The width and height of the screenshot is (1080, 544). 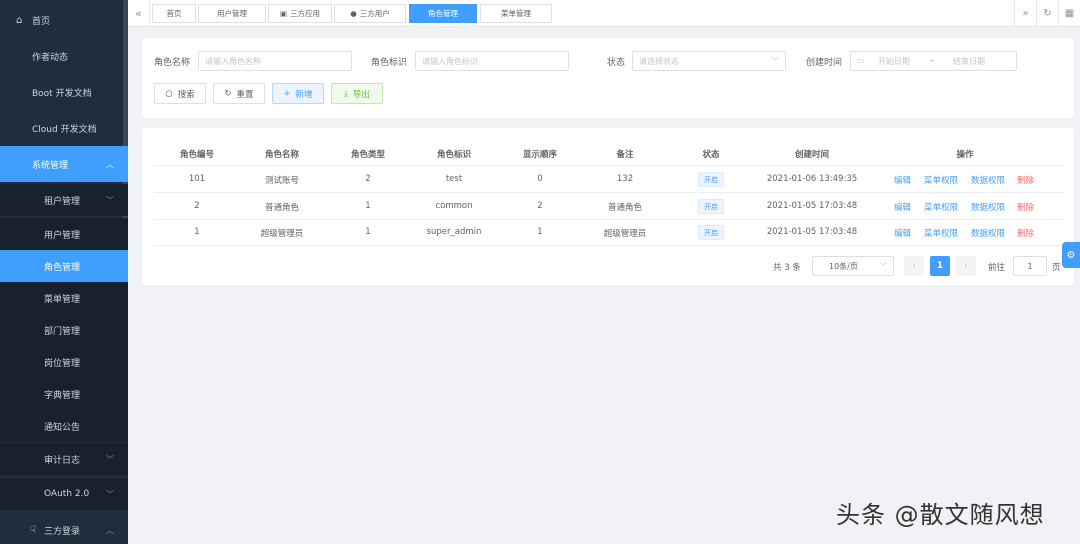 I want to click on sidebar-item-roles: 角色管理, so click(x=64, y=266).